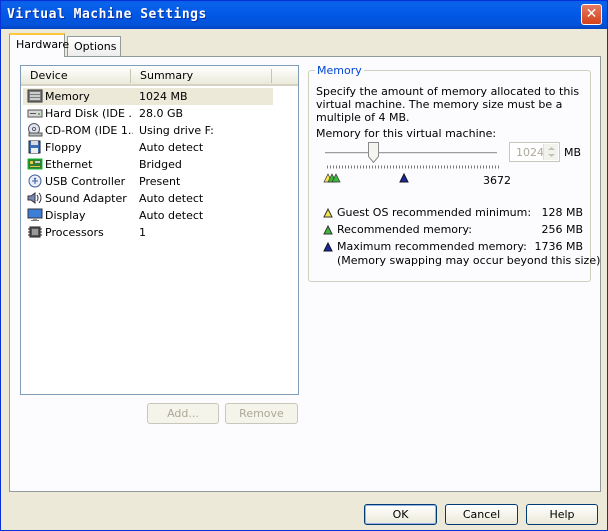  What do you see at coordinates (562, 229) in the screenshot?
I see `legend-value: 256 MB` at bounding box center [562, 229].